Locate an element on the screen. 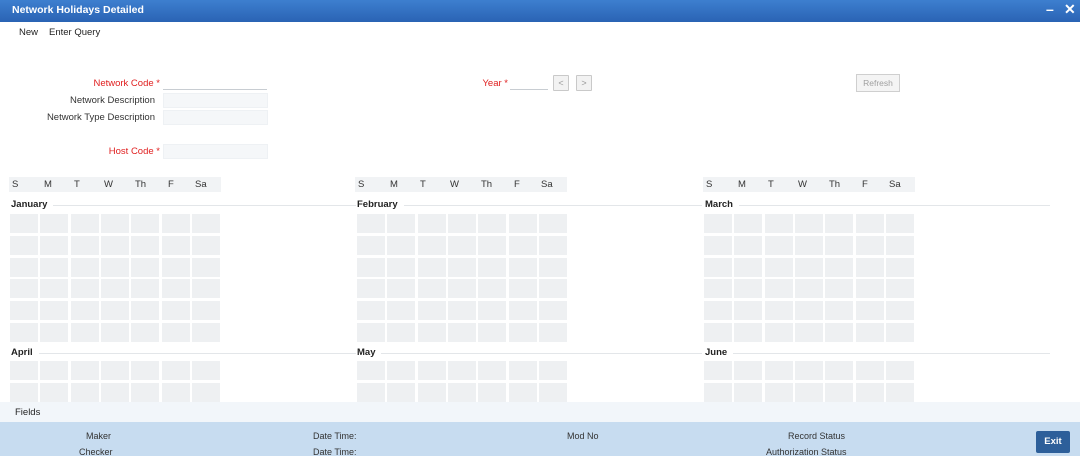  network-code-input is located at coordinates (215, 83).